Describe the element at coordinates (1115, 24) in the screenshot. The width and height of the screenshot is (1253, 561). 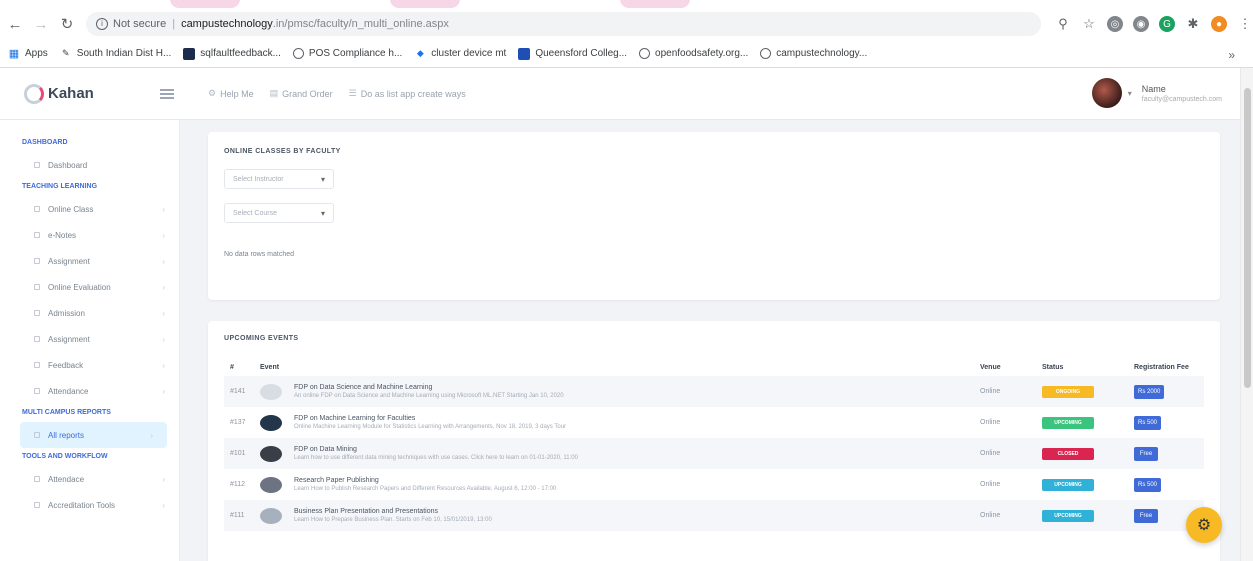
I see `extension-icon: ◎` at that location.